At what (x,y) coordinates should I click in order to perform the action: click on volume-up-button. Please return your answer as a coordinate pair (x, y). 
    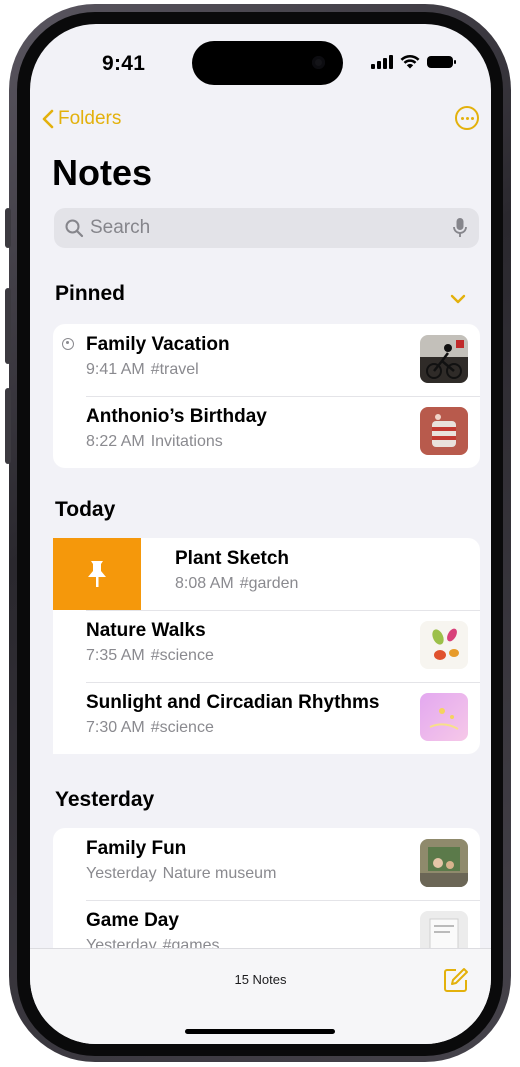
    Looking at the image, I should click on (8, 326).